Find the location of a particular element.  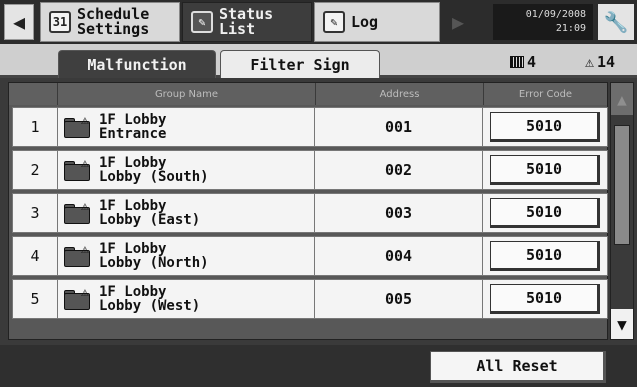

group-name: Lobby (South) is located at coordinates (154, 177).